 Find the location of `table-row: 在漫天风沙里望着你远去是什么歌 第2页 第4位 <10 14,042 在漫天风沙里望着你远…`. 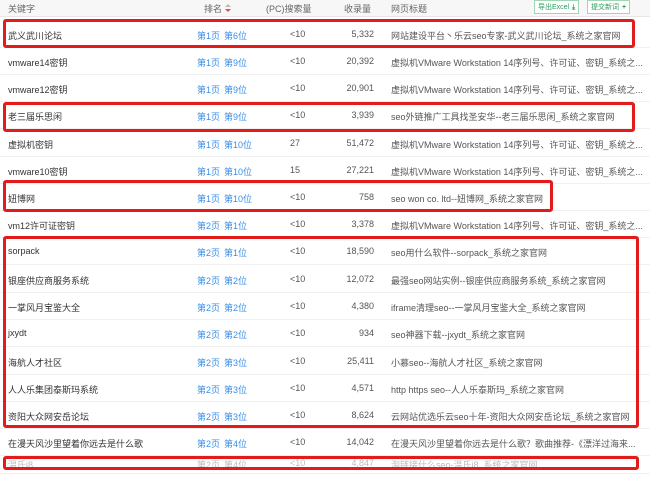

table-row: 在漫天风沙里望着你远去是什么歌 第2页 第4位 <10 14,042 在漫天风沙里望着你远… is located at coordinates (325, 442).